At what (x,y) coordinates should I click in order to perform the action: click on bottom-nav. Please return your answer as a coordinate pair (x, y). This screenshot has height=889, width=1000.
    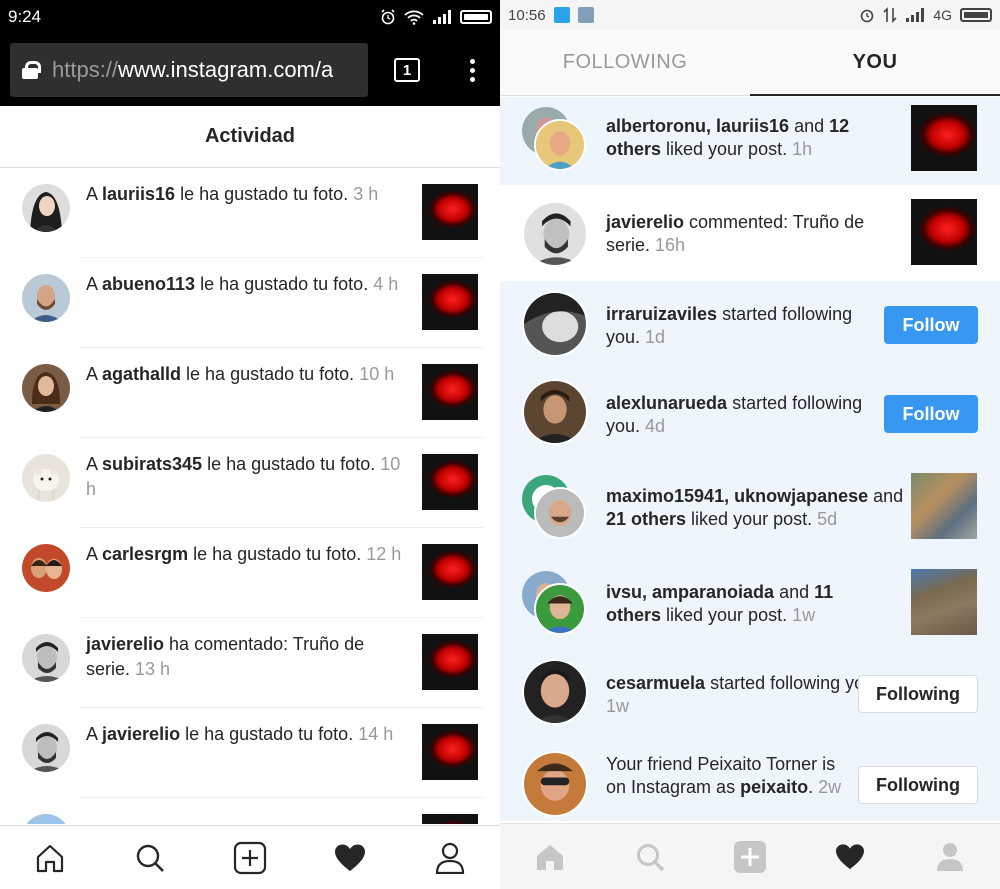
    Looking at the image, I should click on (750, 856).